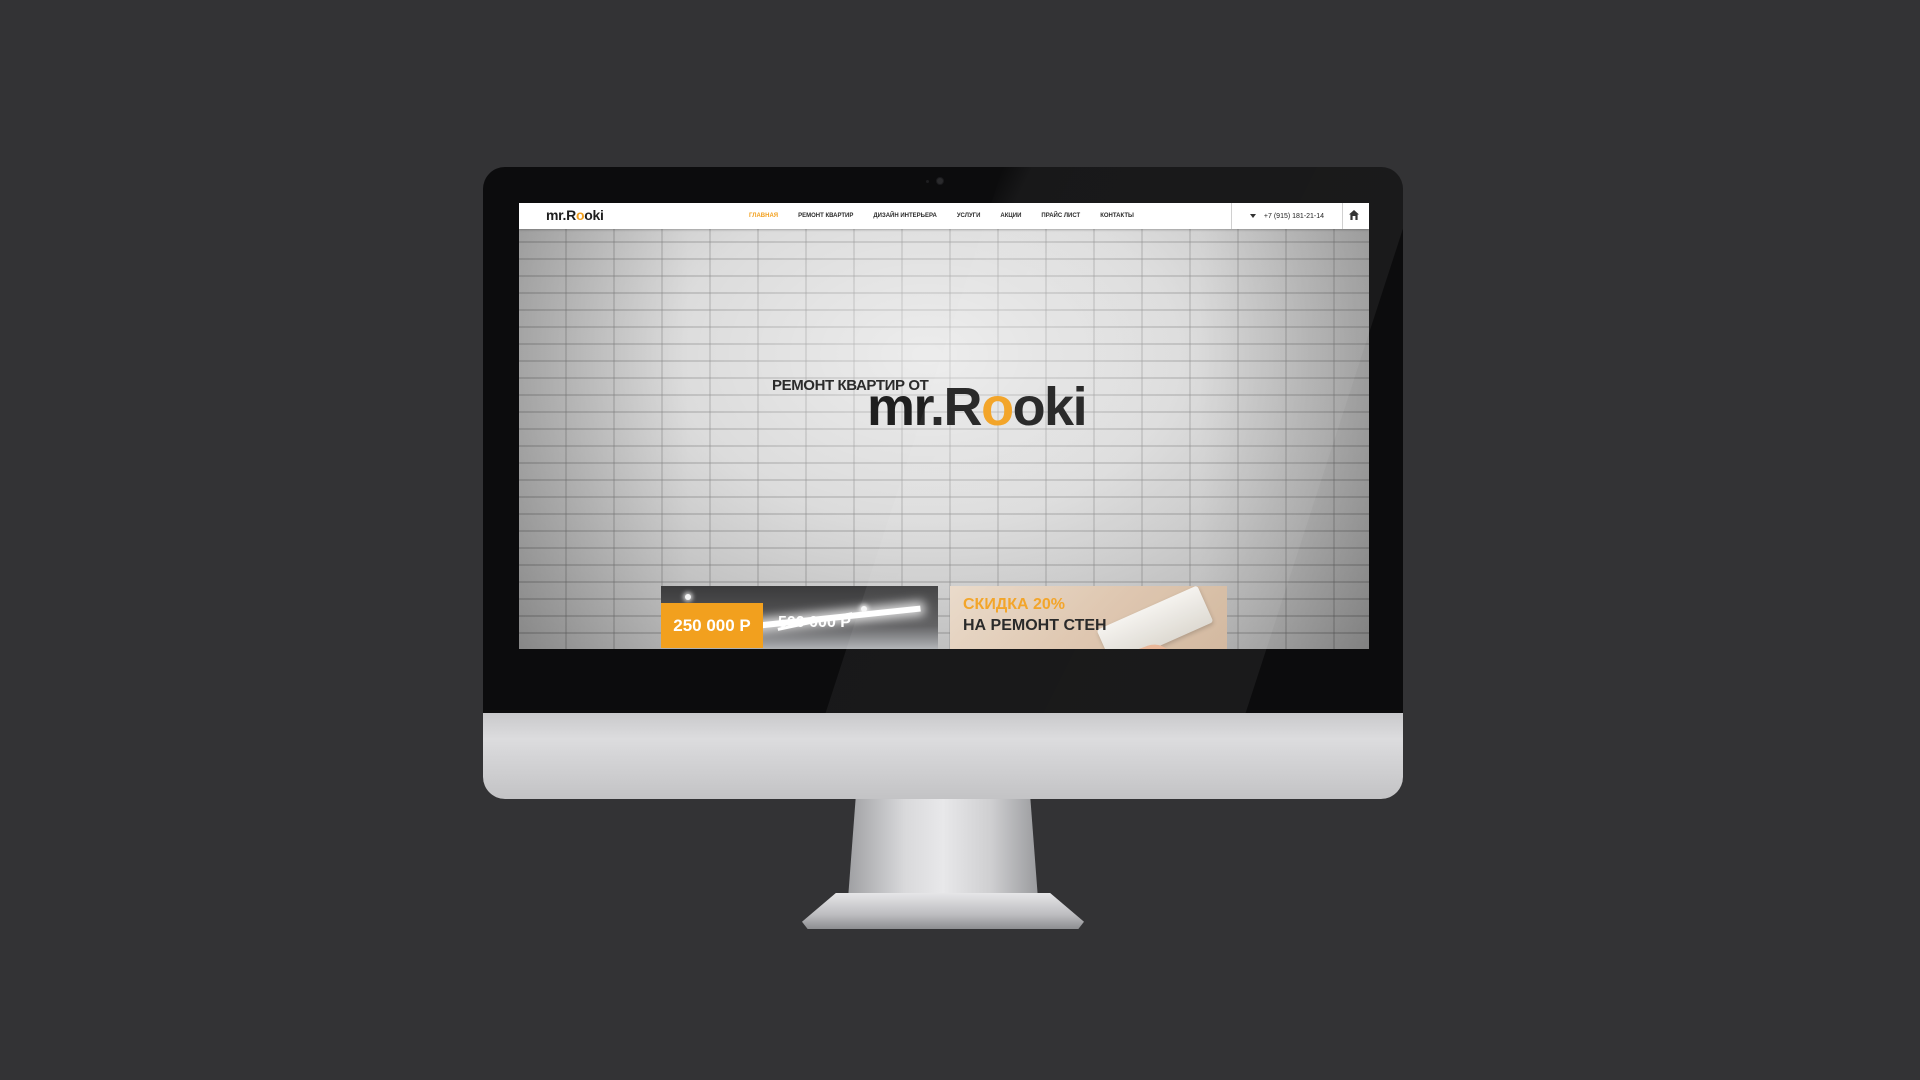 This screenshot has width=1920, height=1080. I want to click on hero-logo-o-icon: o, so click(997, 407).